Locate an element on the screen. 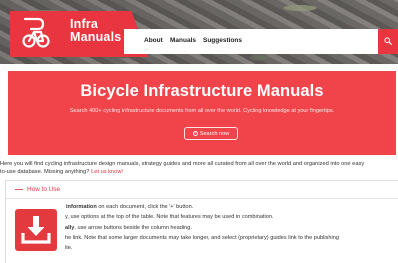 The image size is (398, 263). instruction-line-5: ite. is located at coordinates (231, 248).